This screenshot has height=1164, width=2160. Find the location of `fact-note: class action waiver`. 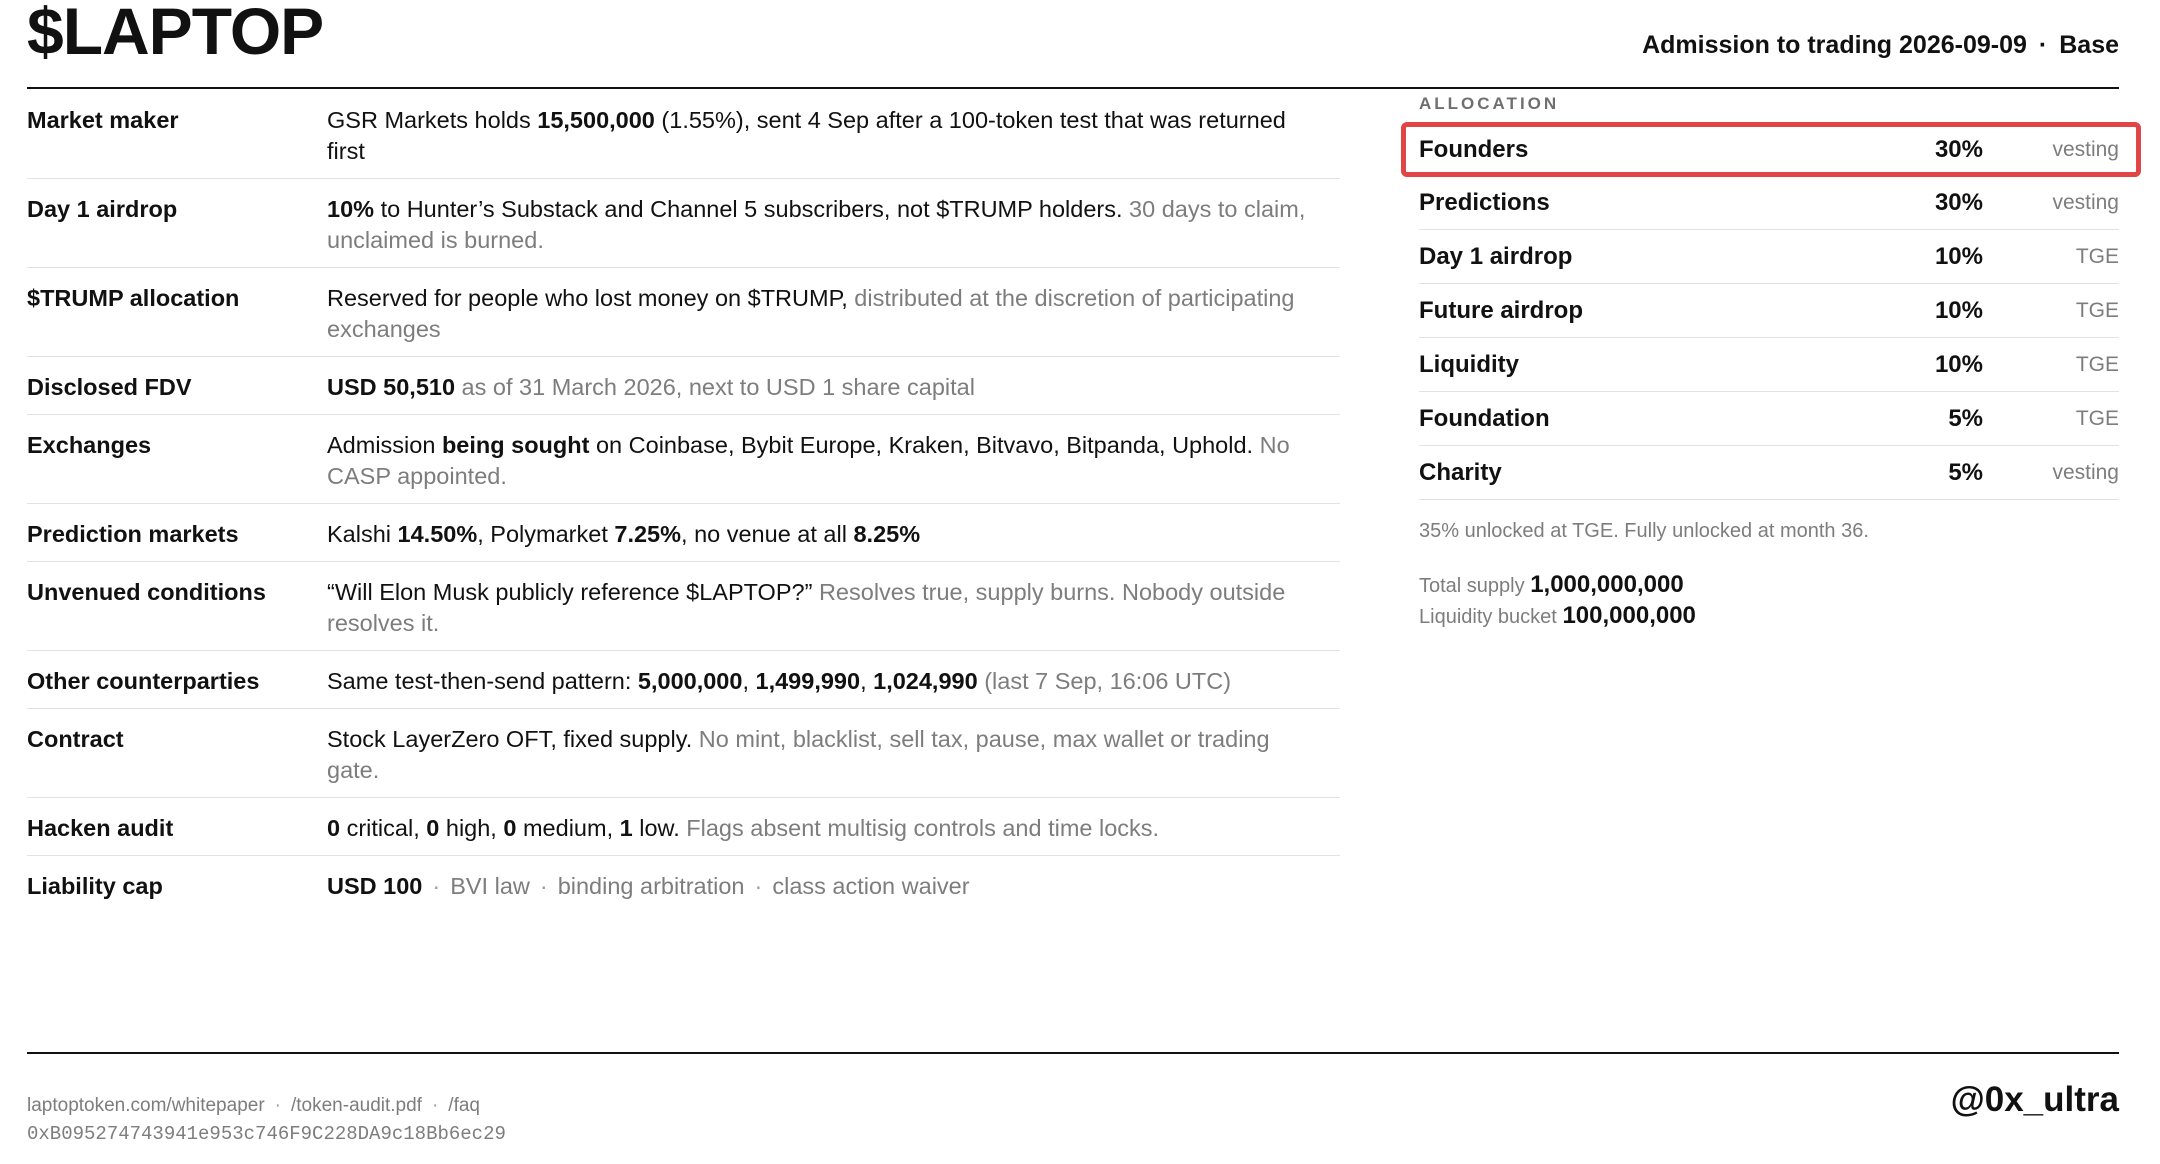

fact-note: class action waiver is located at coordinates (871, 886).